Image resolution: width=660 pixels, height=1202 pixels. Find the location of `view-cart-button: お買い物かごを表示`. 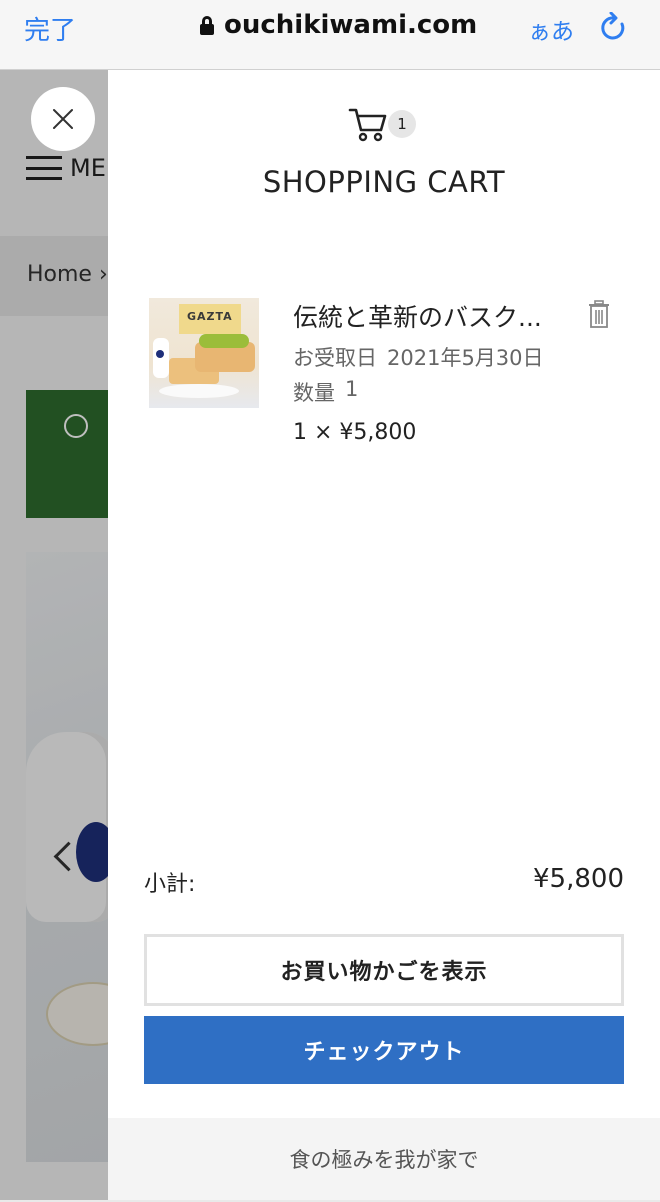

view-cart-button: お買い物かごを表示 is located at coordinates (384, 970).